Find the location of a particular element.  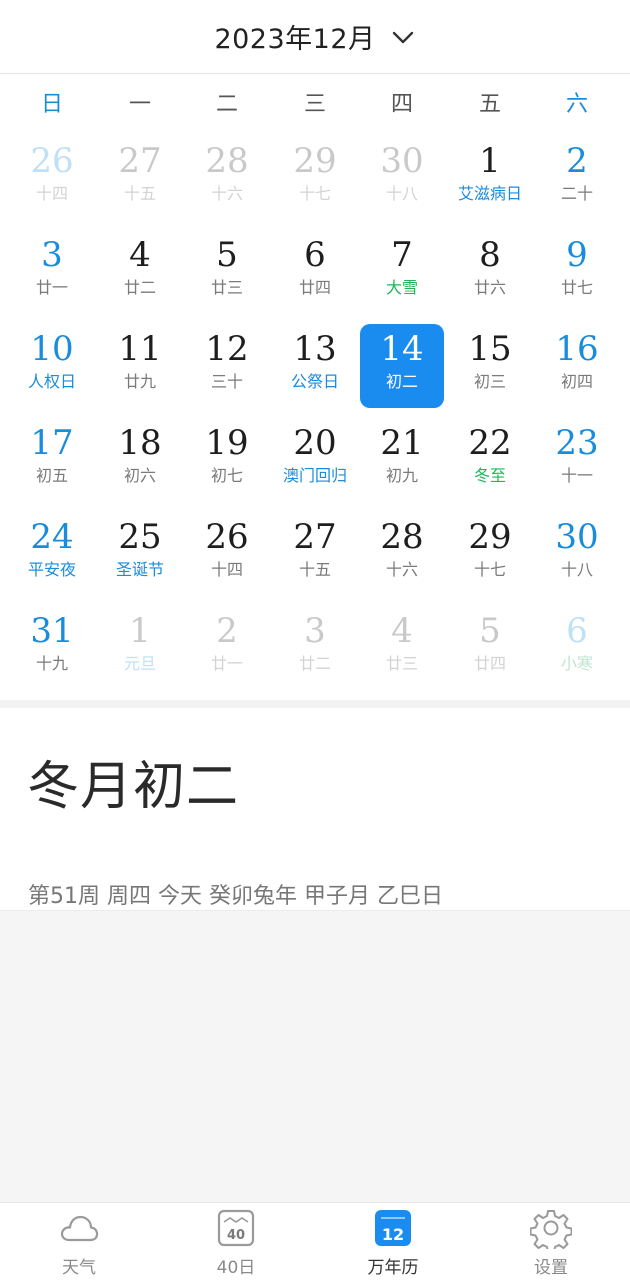

day-cell: 8 廿六 is located at coordinates (490, 272).